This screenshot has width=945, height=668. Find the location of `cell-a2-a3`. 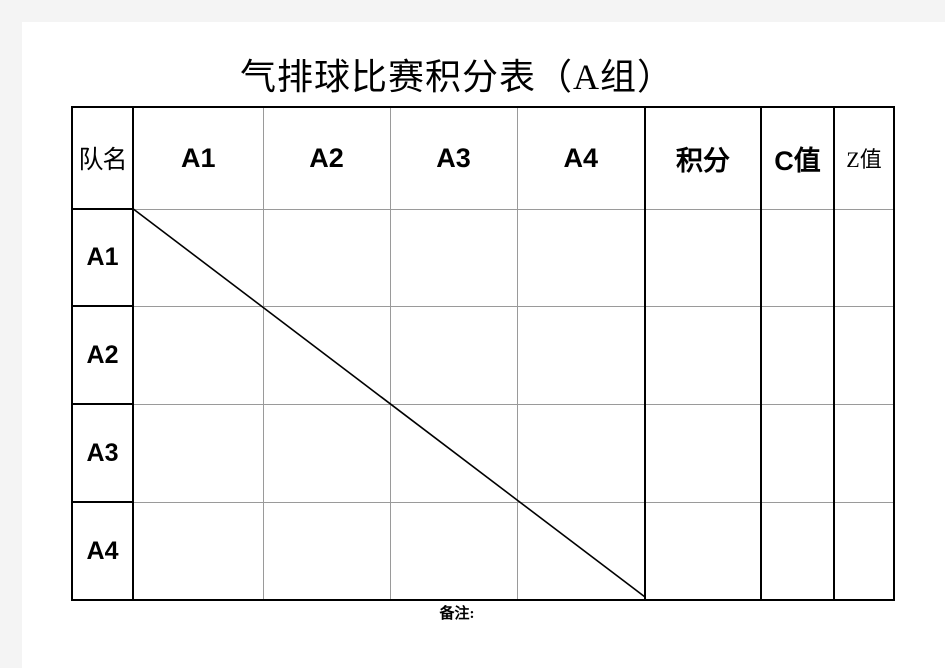

cell-a2-a3 is located at coordinates (453, 355).